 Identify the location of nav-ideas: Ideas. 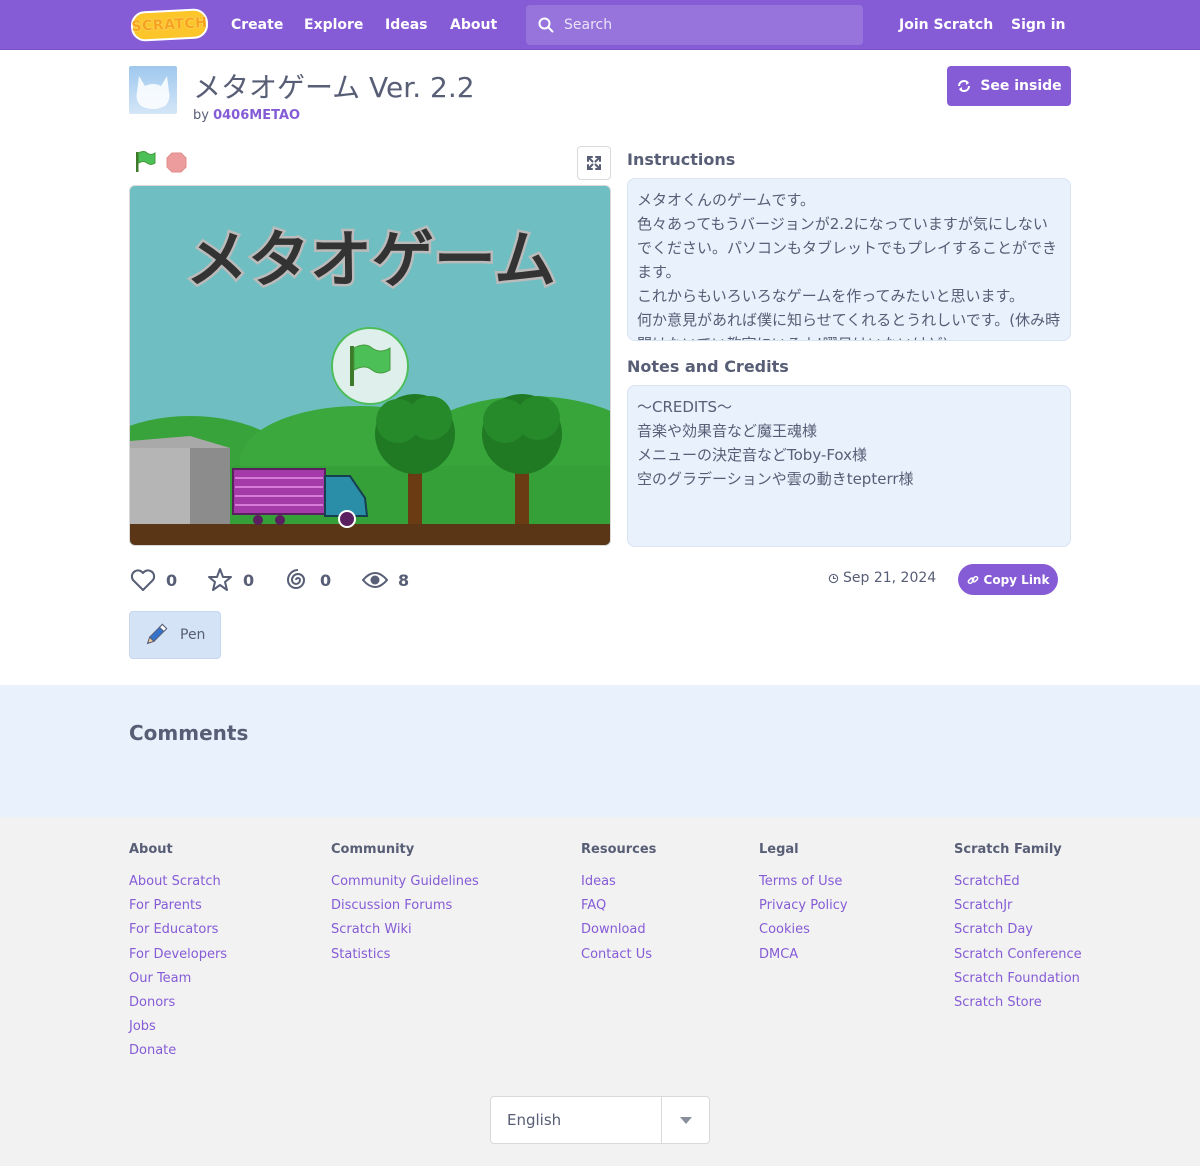
(406, 25).